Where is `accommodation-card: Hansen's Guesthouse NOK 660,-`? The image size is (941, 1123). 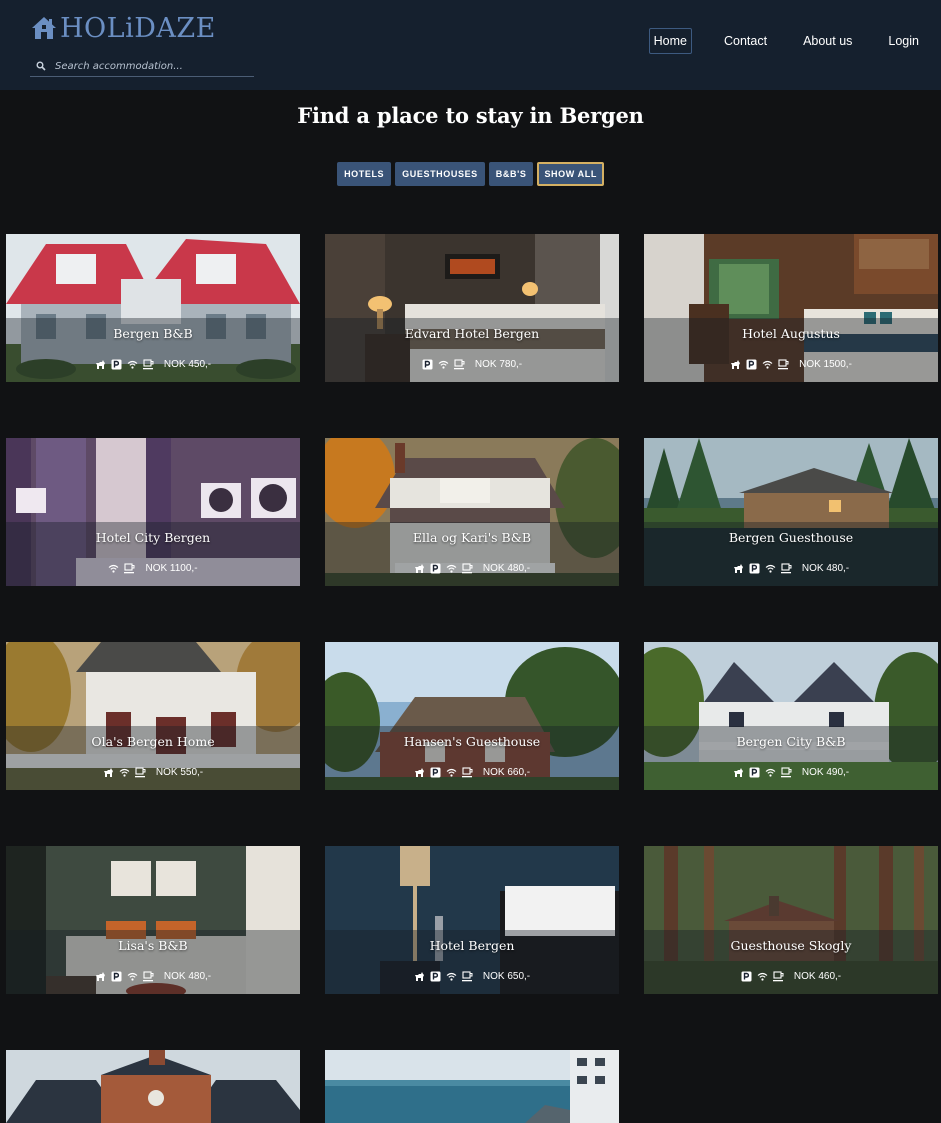 accommodation-card: Hansen's Guesthouse NOK 660,- is located at coordinates (472, 716).